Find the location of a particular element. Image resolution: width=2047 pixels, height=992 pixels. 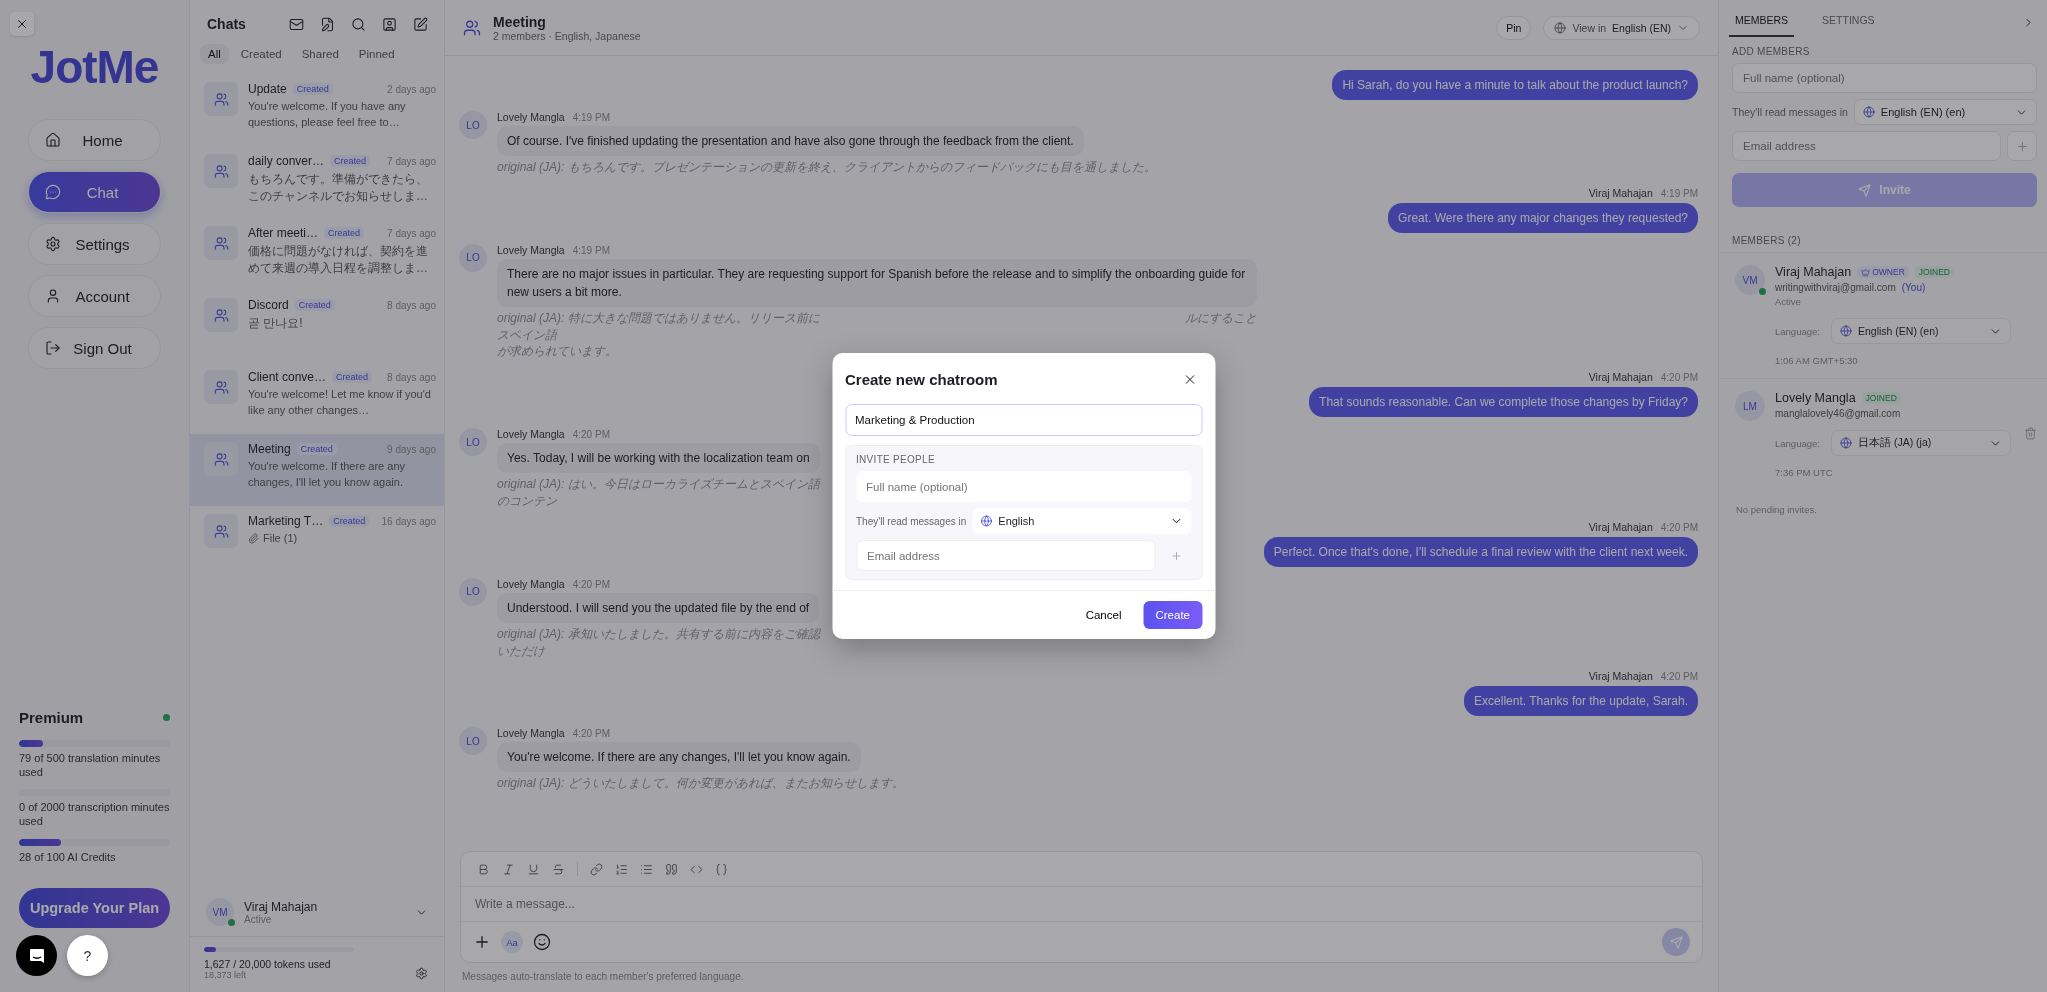

home-icon is located at coordinates (53, 140).